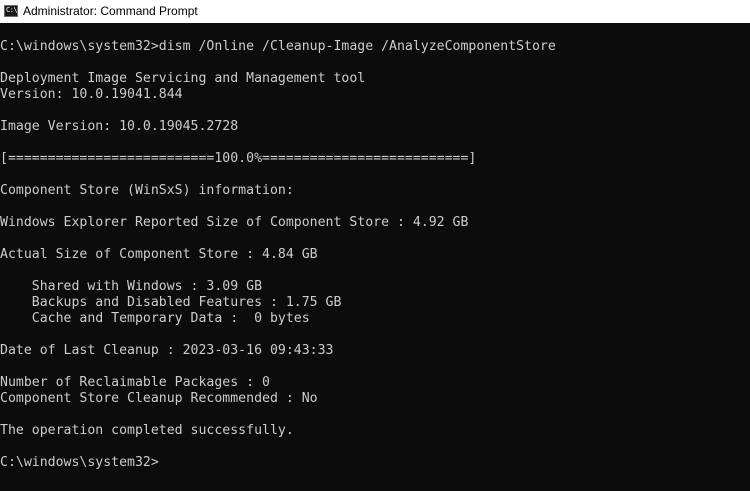 This screenshot has width=750, height=491. I want to click on console-line-actual-size: Actual Size of Component Store : 4.84 GB, so click(159, 254).